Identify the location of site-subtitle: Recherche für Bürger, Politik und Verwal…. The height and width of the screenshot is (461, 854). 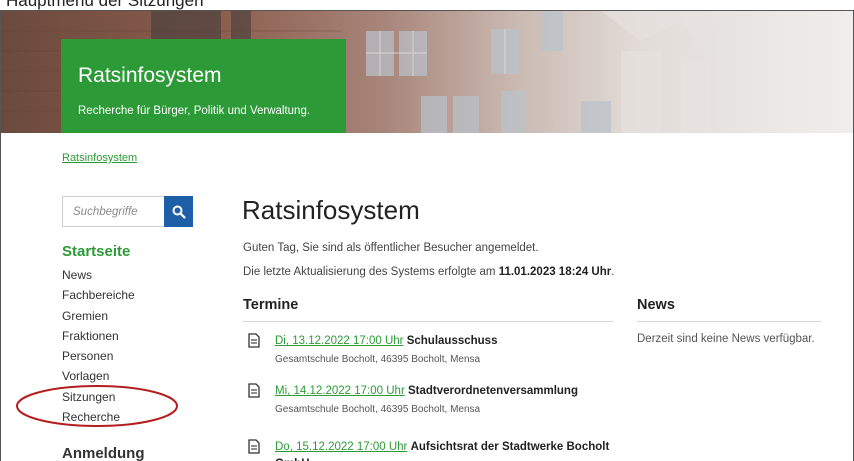
(194, 111).